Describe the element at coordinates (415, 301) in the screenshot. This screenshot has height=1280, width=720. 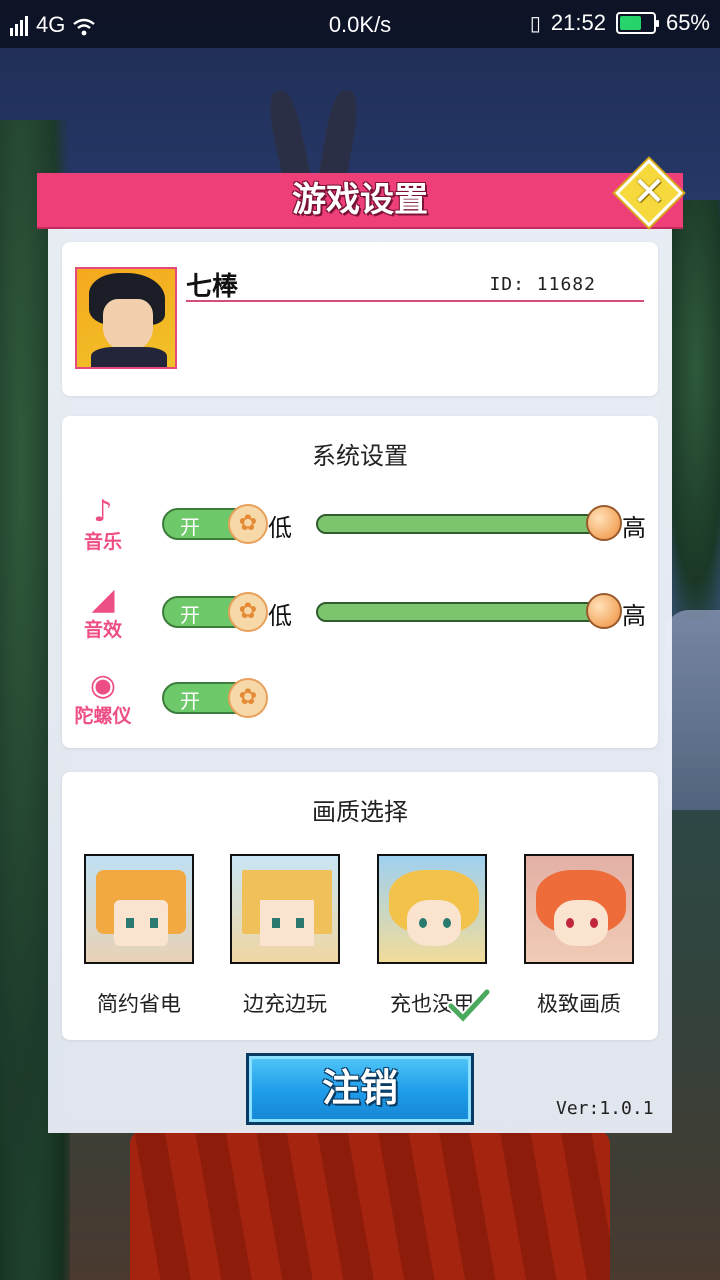
I see `name-divider` at that location.